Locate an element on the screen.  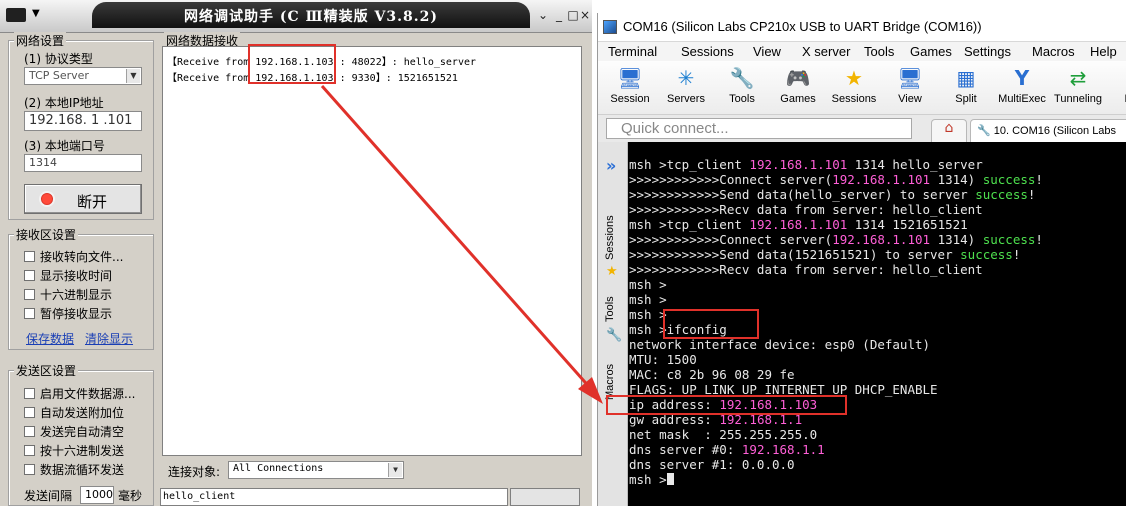
send-button is located at coordinates (545, 497).